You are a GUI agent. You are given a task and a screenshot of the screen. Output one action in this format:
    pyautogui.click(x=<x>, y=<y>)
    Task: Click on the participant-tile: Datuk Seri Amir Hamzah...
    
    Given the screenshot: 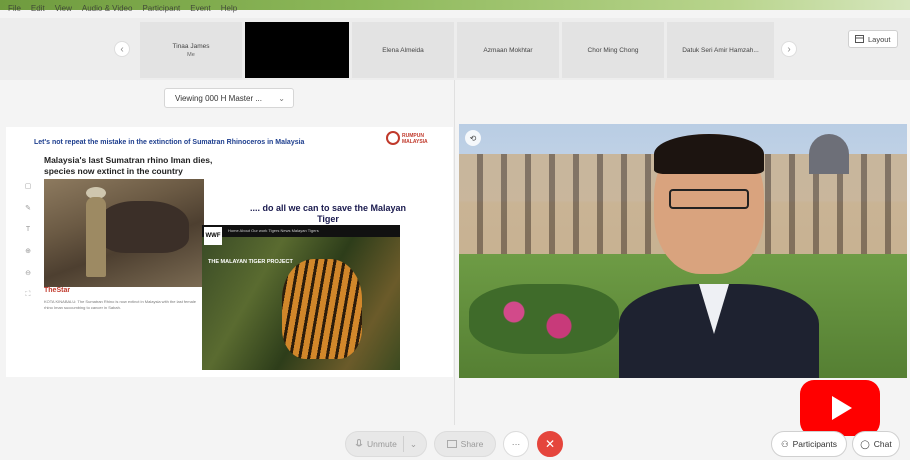 What is the action you would take?
    pyautogui.click(x=720, y=50)
    